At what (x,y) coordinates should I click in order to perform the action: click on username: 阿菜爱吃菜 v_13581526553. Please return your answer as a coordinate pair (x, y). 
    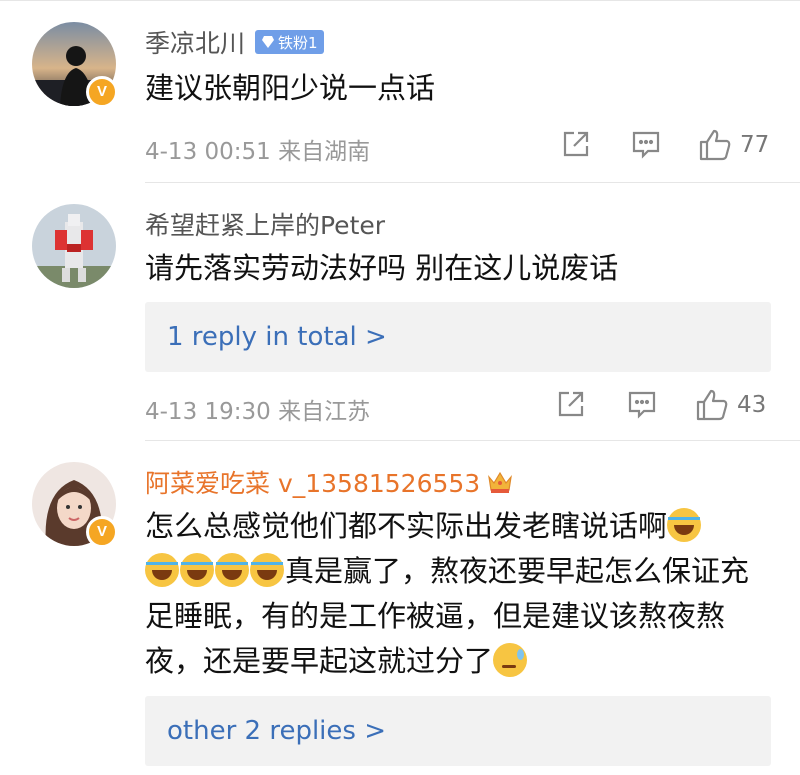
    Looking at the image, I should click on (329, 482).